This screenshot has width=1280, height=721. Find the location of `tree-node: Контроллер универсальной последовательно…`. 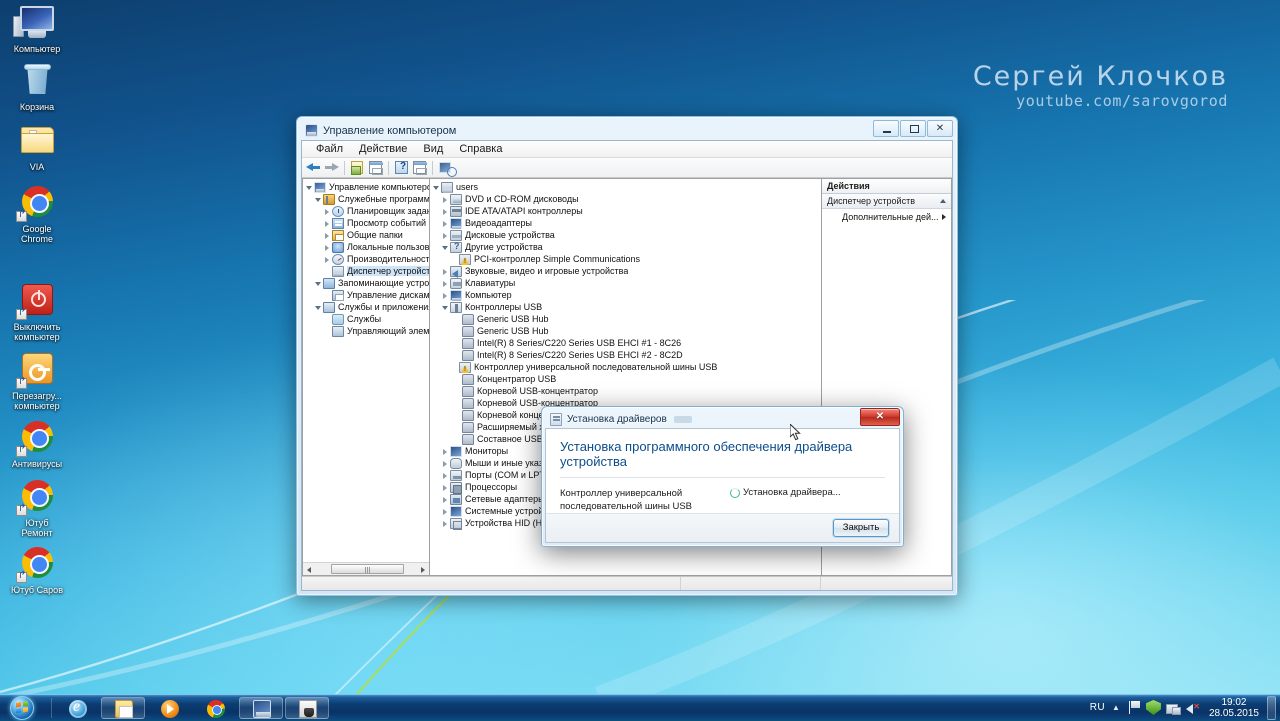

tree-node: Контроллер универсальной последовательно… is located at coordinates (626, 367).